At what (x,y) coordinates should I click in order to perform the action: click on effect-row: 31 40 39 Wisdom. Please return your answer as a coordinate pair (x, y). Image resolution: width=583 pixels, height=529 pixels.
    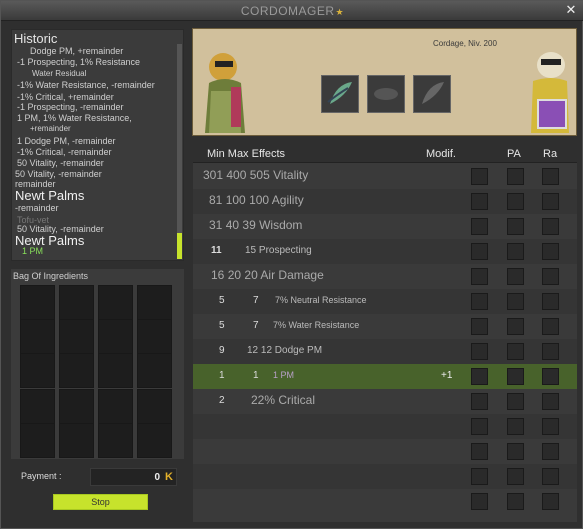
    Looking at the image, I should click on (385, 226).